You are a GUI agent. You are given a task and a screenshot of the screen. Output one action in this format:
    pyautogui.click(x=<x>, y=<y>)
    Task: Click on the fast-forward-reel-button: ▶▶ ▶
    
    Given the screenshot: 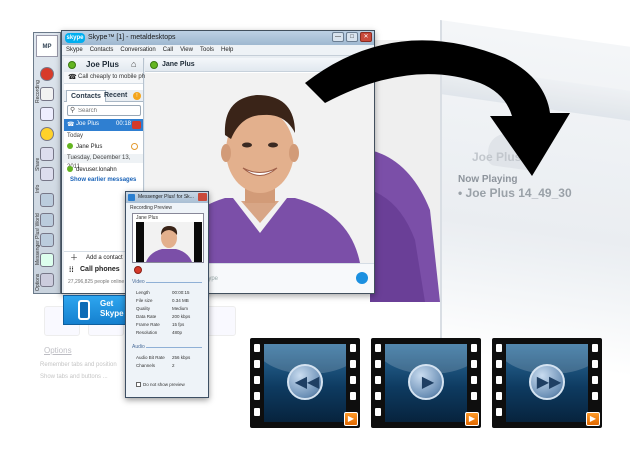 What is the action you would take?
    pyautogui.click(x=547, y=383)
    